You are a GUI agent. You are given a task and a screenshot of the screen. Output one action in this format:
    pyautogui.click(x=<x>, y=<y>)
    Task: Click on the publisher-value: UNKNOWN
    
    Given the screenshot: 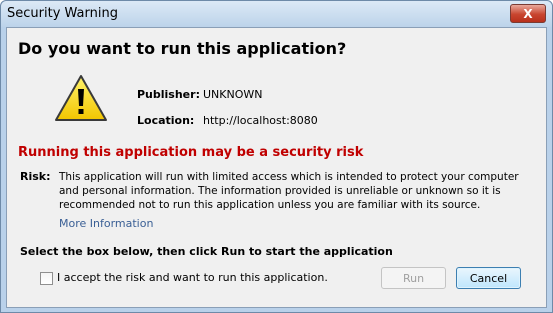 What is the action you would take?
    pyautogui.click(x=233, y=94)
    